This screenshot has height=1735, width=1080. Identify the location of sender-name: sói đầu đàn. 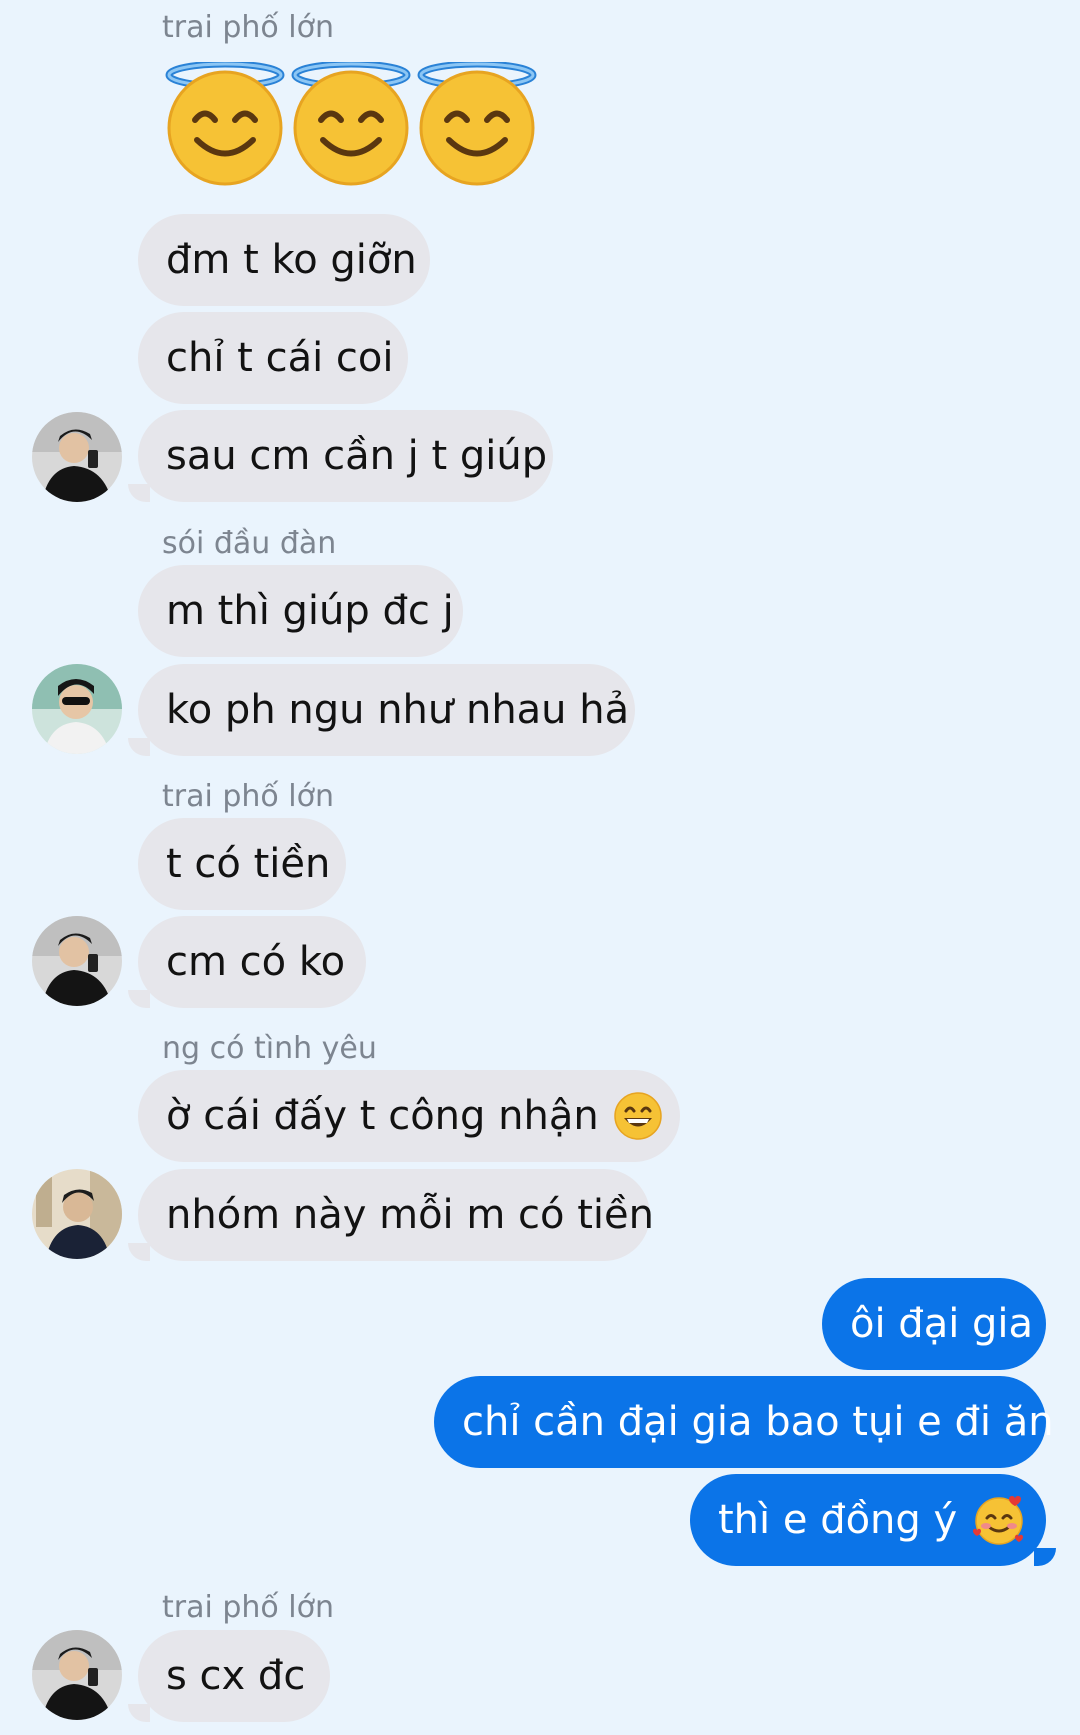
(249, 543).